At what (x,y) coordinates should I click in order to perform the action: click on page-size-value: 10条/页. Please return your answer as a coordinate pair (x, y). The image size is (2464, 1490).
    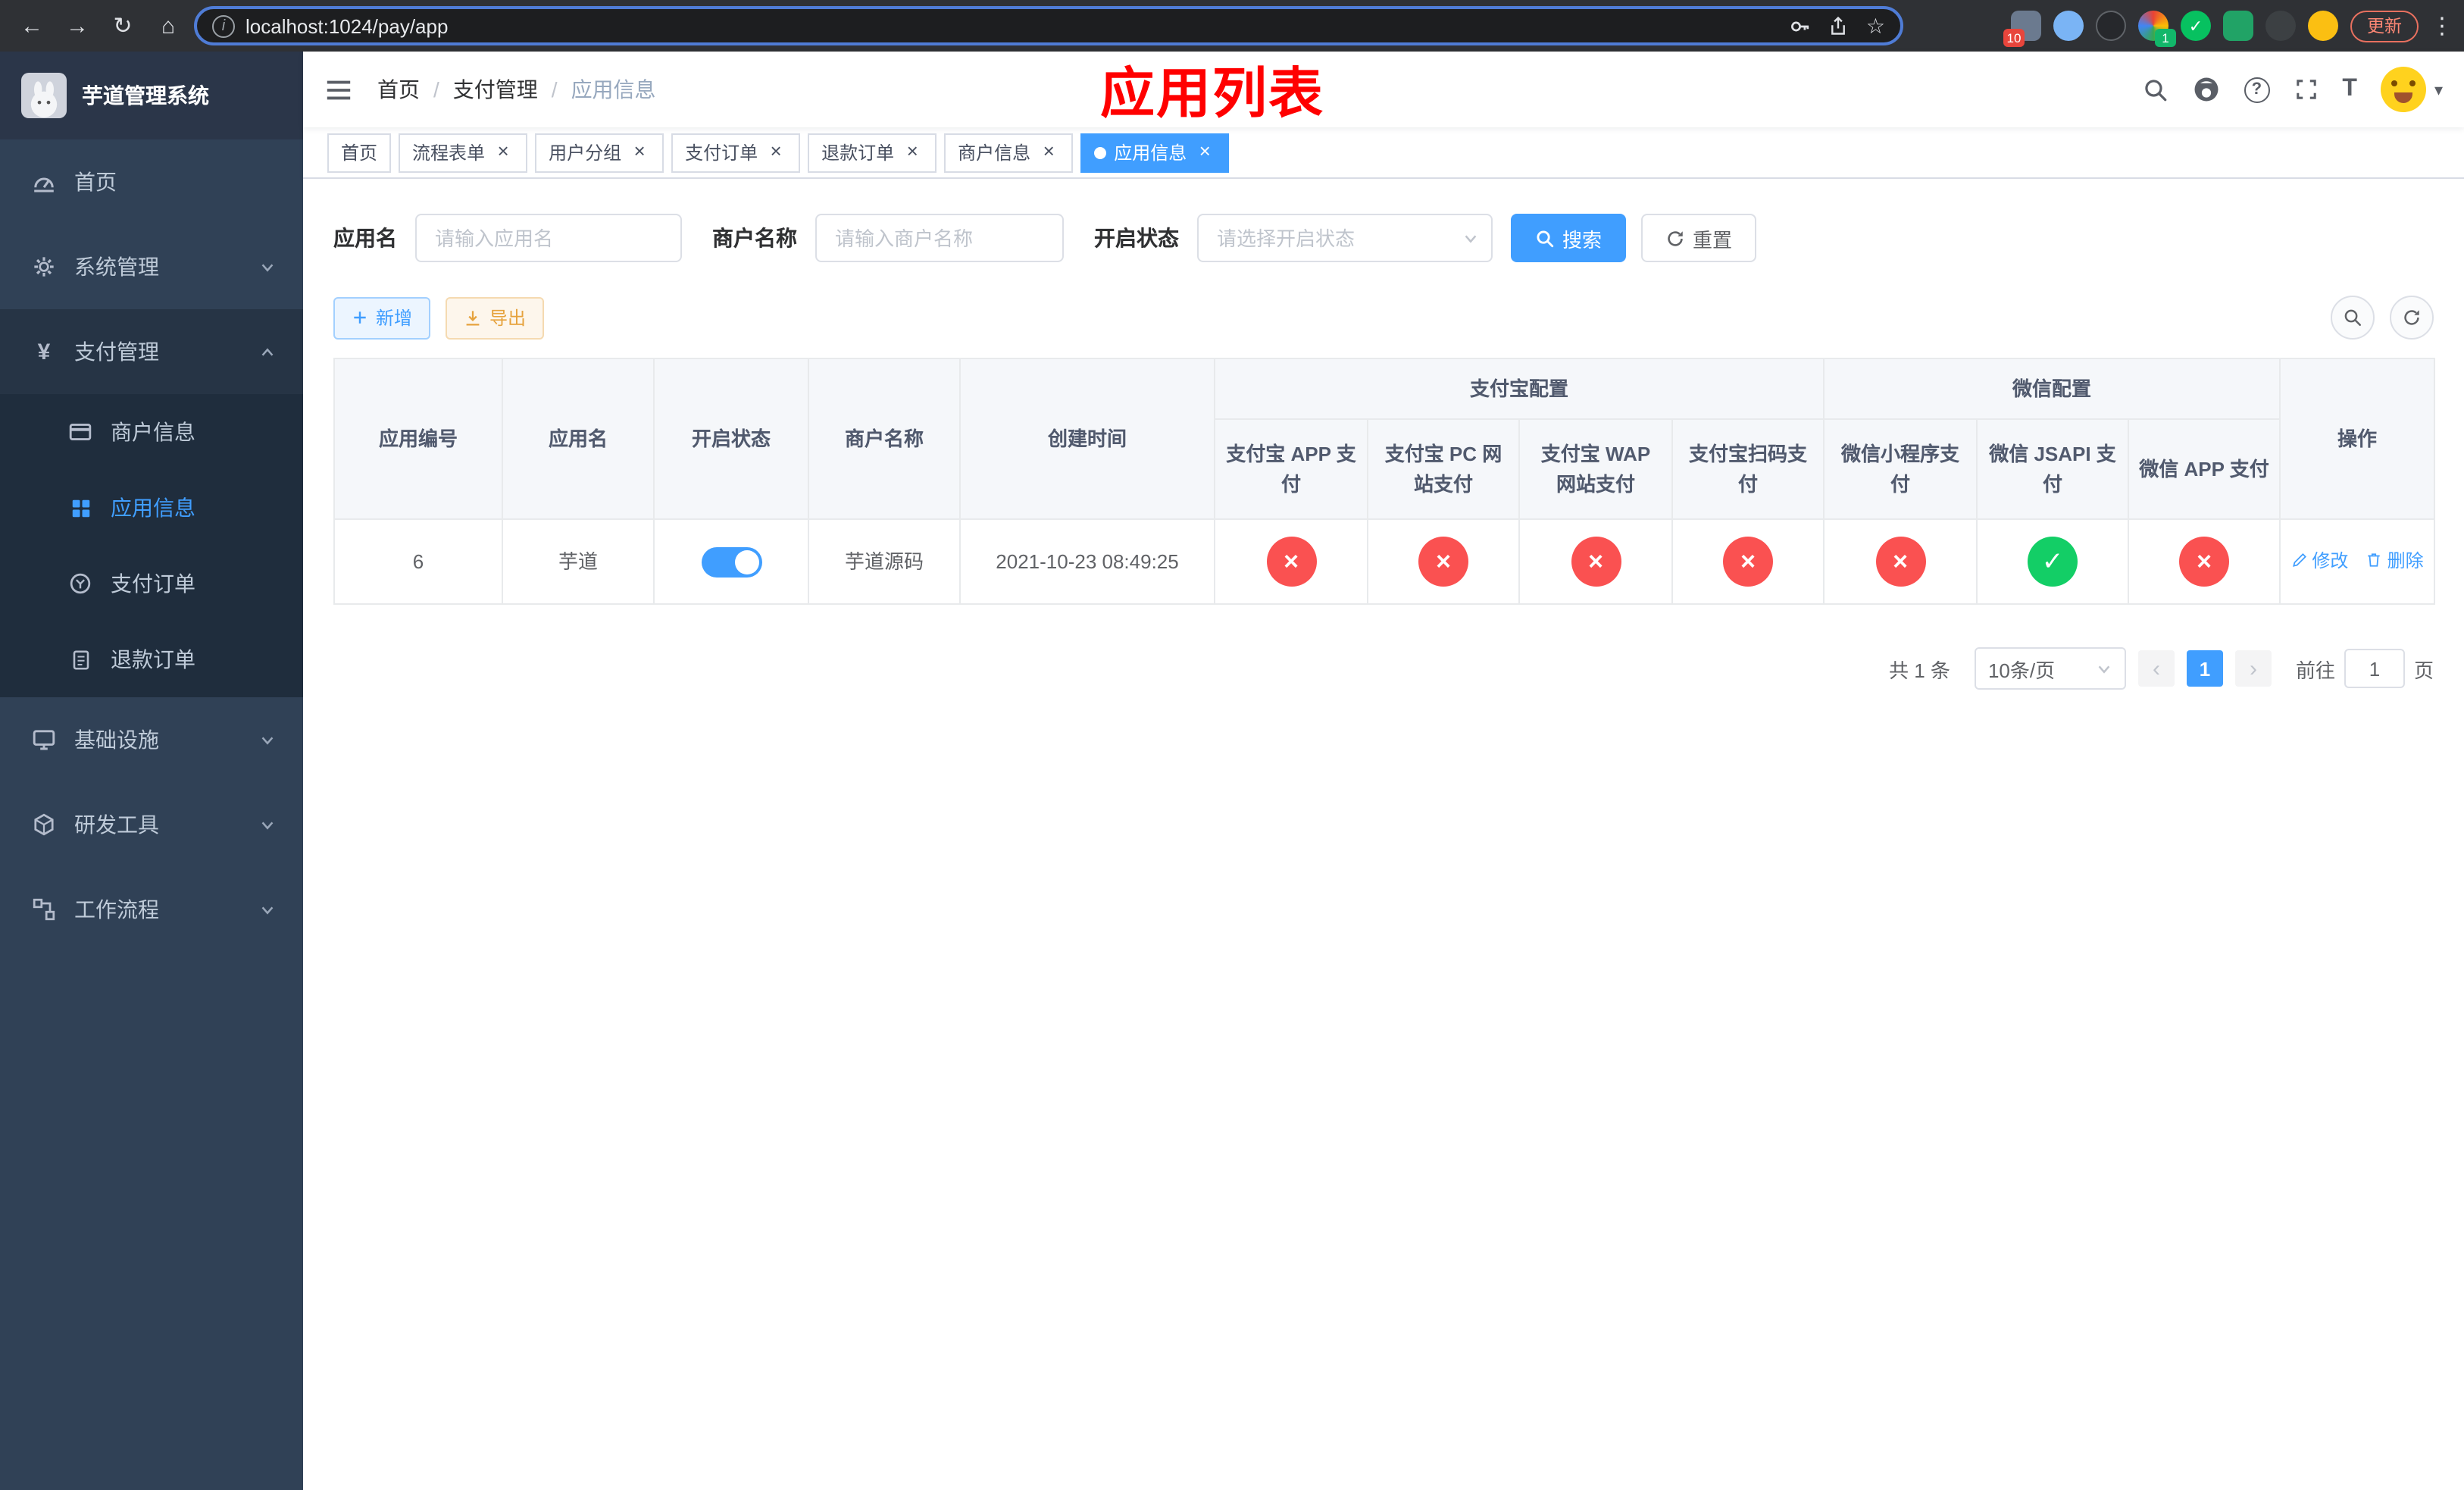
    Looking at the image, I should click on (2021, 670).